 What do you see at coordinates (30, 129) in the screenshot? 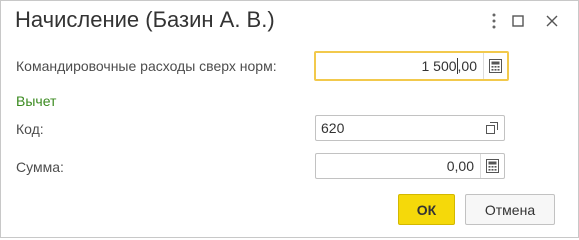
I see `code-label: Код:` at bounding box center [30, 129].